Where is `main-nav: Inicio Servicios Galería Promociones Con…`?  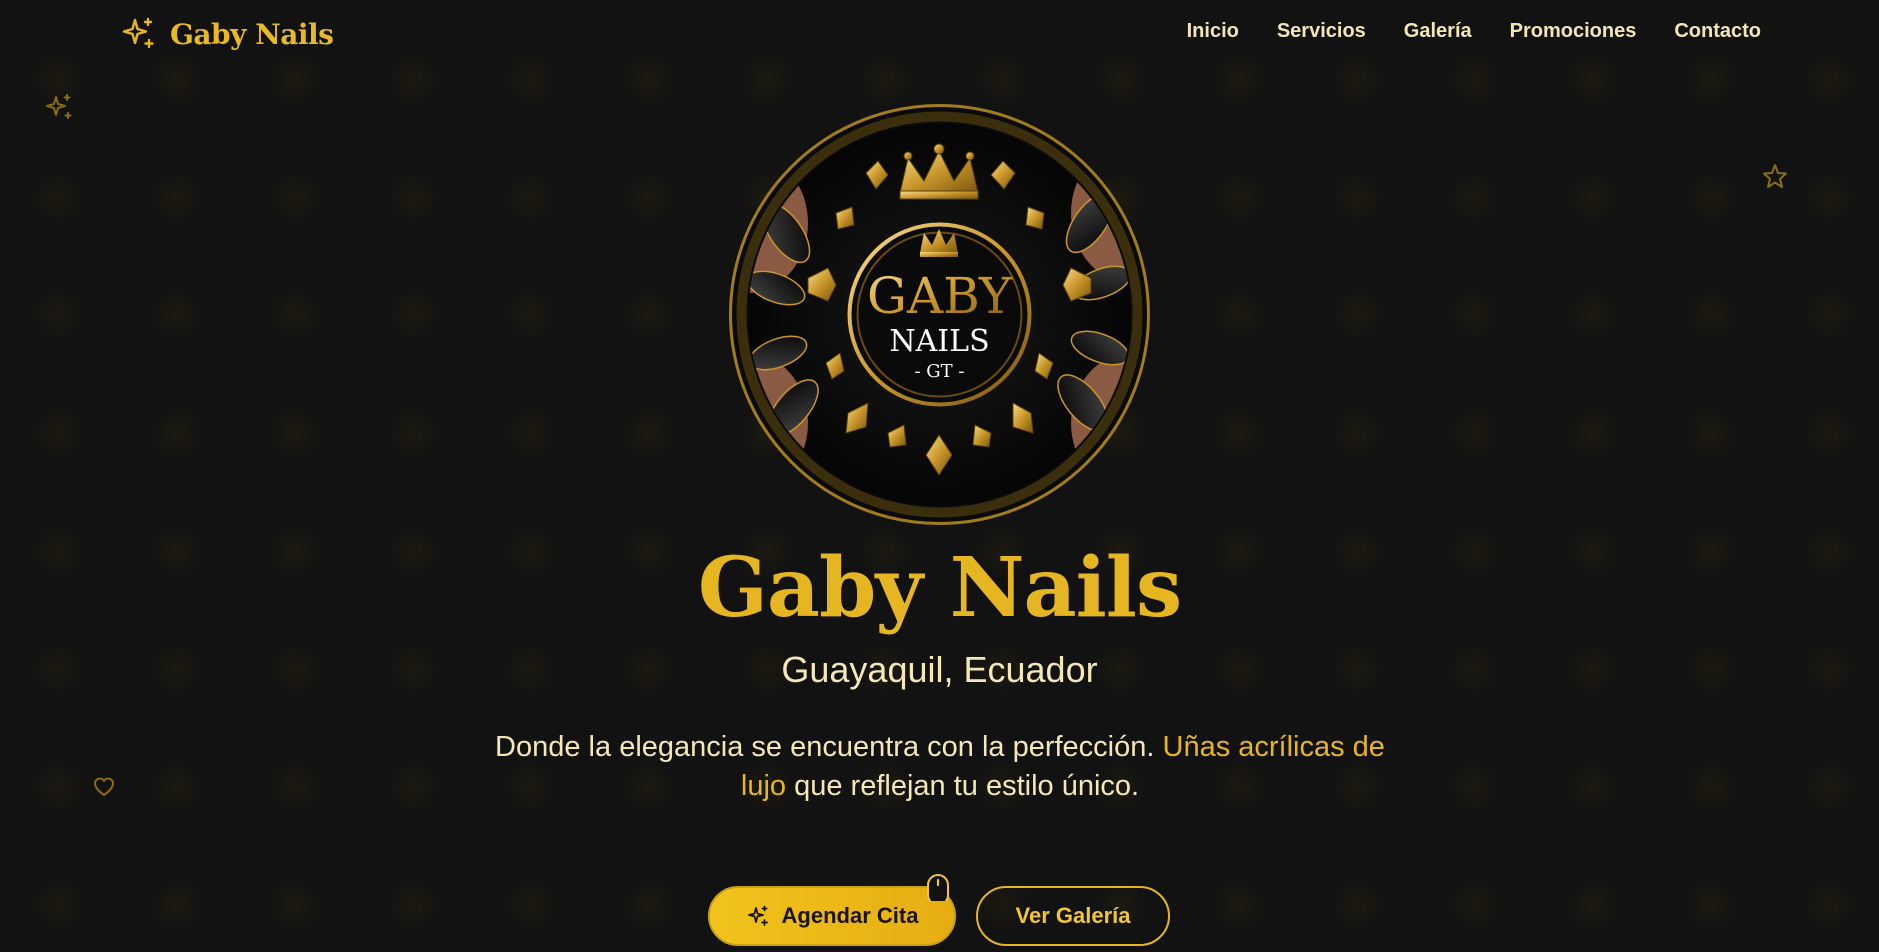
main-nav: Inicio Servicios Galería Promociones Con… is located at coordinates (1474, 31).